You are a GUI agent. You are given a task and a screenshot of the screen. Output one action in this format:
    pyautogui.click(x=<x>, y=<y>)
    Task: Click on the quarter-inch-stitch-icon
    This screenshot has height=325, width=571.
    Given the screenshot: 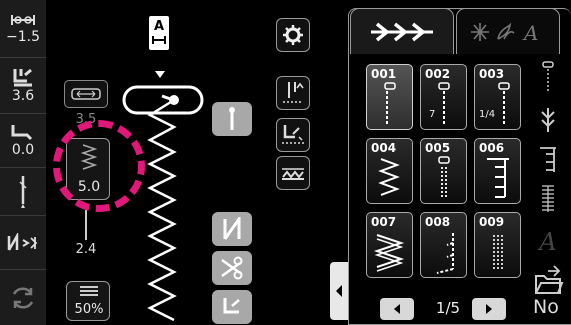 What is the action you would take?
    pyautogui.click(x=504, y=103)
    